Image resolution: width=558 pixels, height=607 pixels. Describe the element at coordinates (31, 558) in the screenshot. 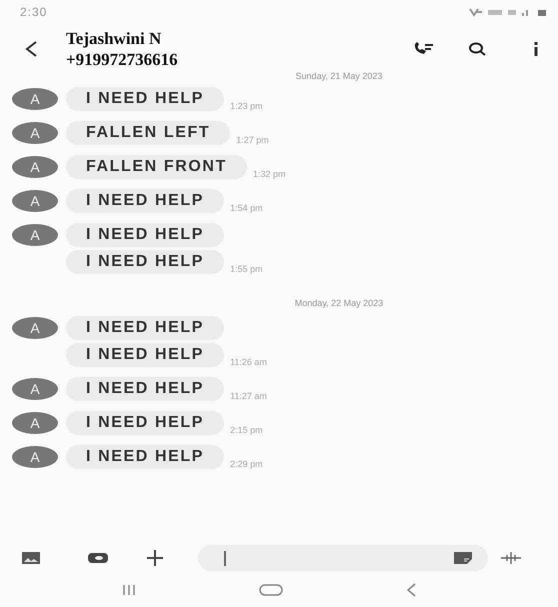

I see `gallery-icon` at that location.